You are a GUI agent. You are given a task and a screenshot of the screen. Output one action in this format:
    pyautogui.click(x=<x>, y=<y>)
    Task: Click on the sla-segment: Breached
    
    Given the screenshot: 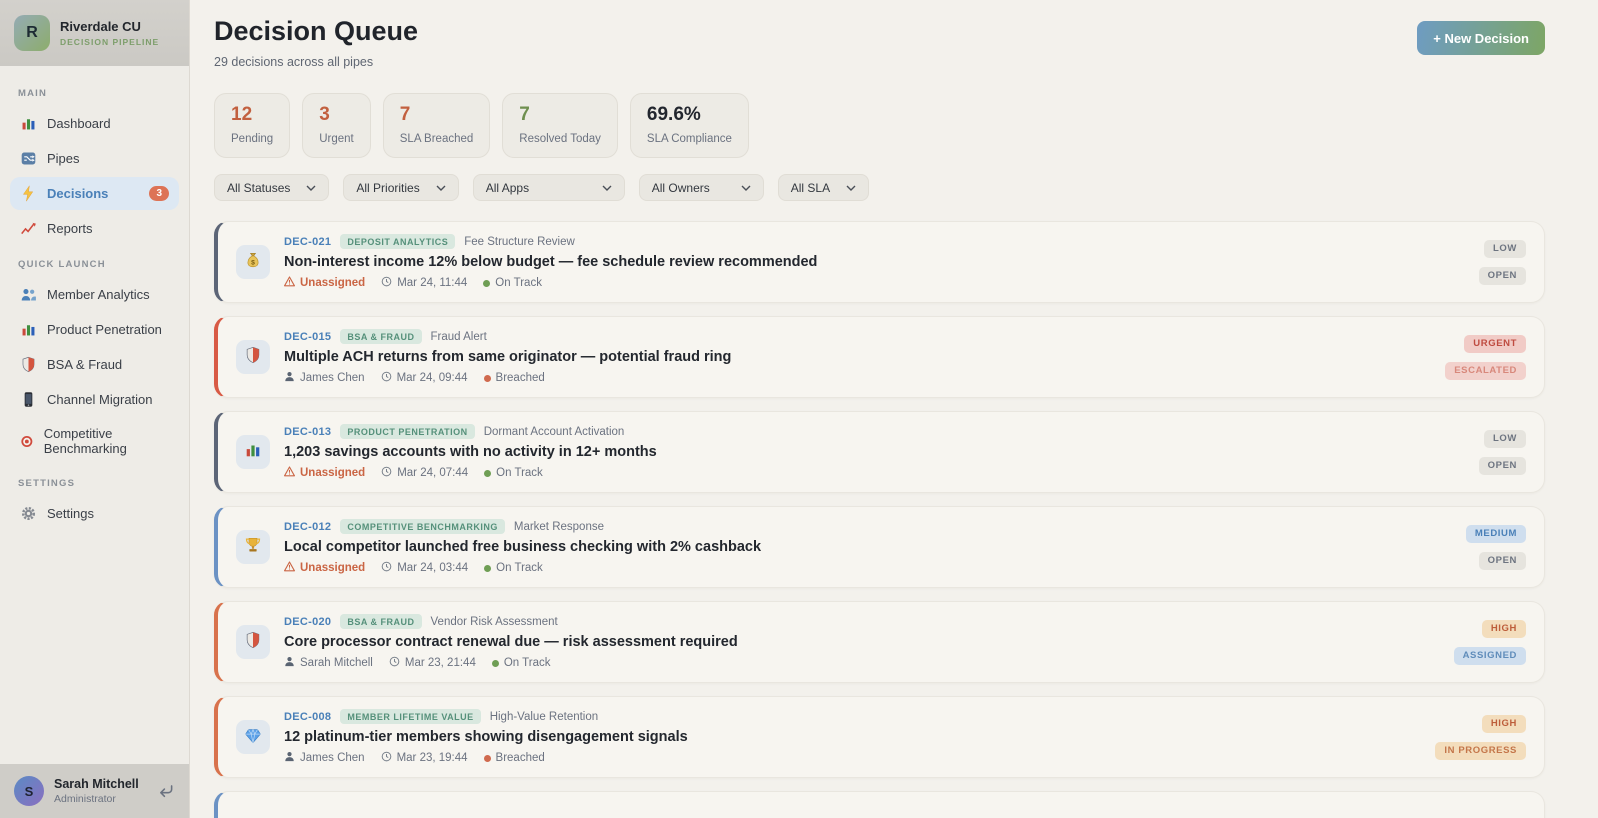 What is the action you would take?
    pyautogui.click(x=514, y=378)
    